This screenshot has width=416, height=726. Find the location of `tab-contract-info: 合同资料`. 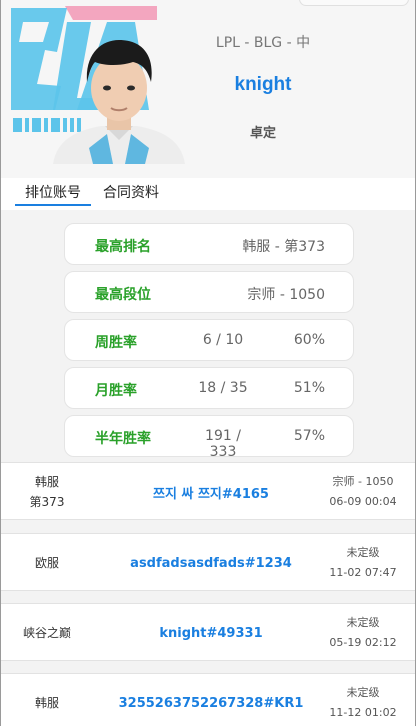

tab-contract-info: 合同资料 is located at coordinates (131, 192).